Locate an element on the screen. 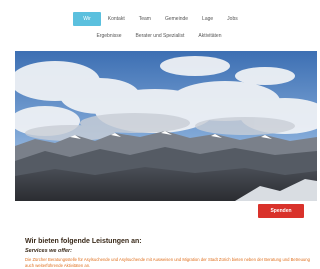  nav-item-ergebnisse: Ergebnisse is located at coordinates (108, 36).